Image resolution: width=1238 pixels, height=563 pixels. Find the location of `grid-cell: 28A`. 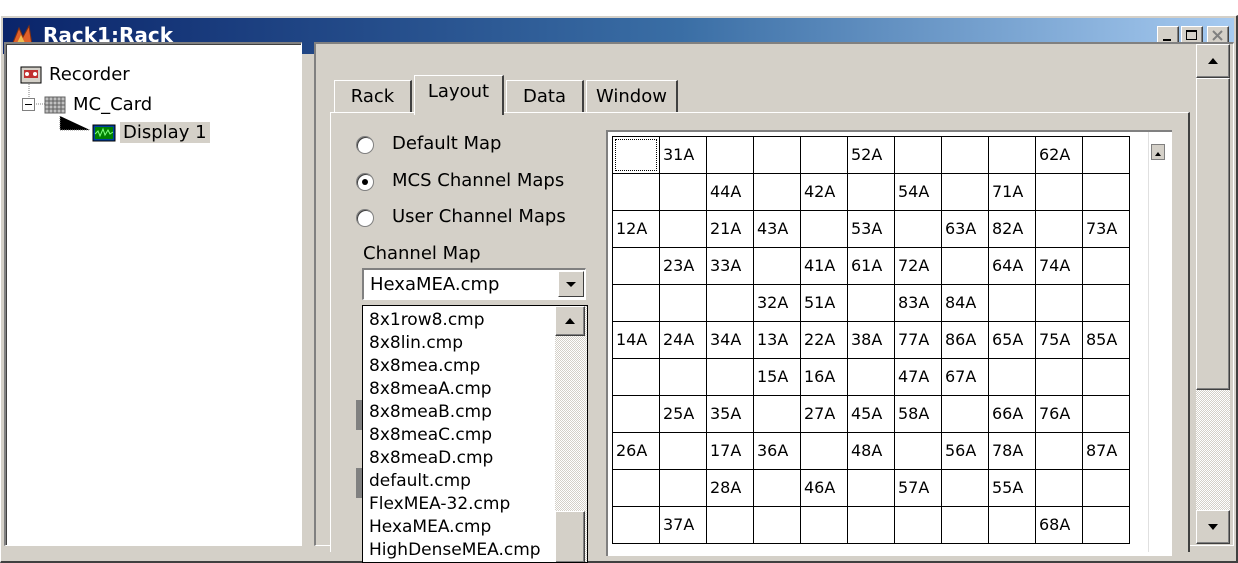

grid-cell: 28A is located at coordinates (730, 488).